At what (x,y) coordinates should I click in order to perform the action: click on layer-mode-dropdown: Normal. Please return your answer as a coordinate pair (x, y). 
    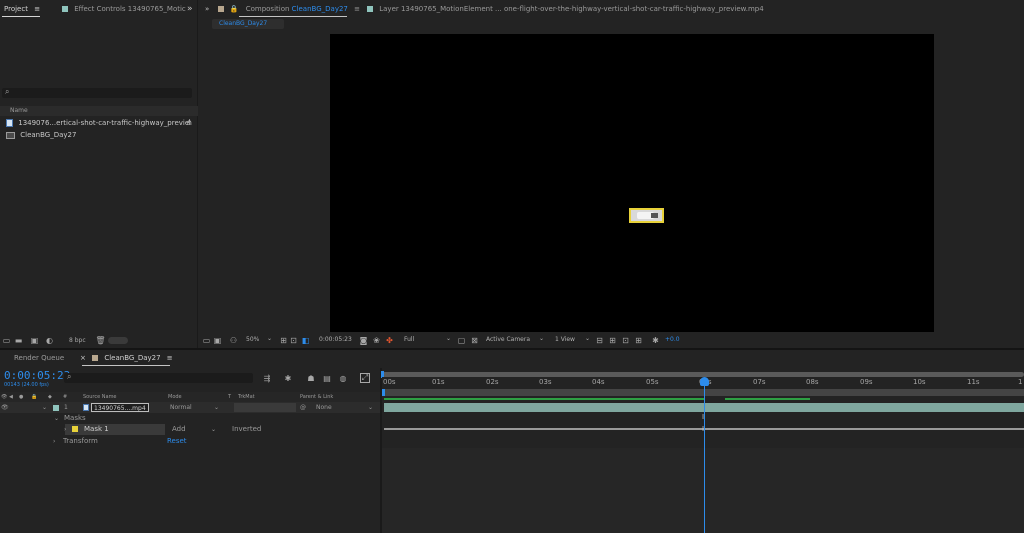
    Looking at the image, I should click on (181, 407).